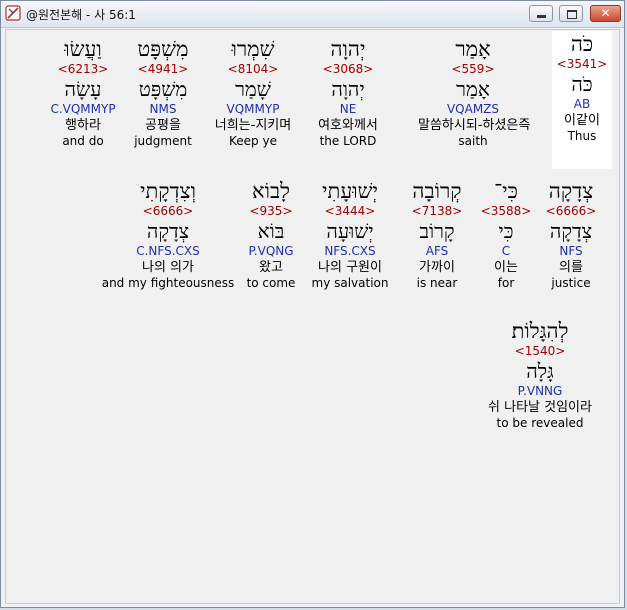 This screenshot has width=627, height=610. I want to click on strong-number: <3588>, so click(506, 211).